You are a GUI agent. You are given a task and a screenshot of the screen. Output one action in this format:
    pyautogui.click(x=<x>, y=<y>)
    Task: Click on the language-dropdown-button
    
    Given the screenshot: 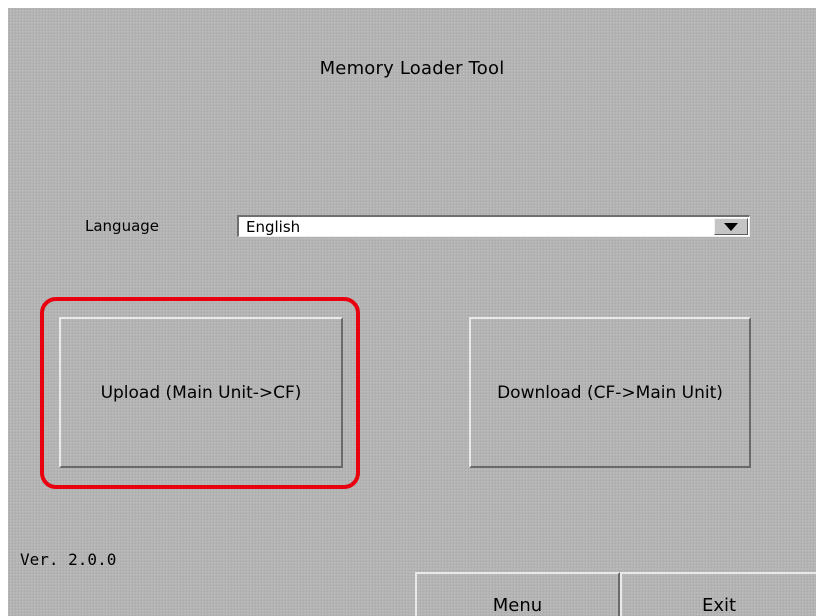 What is the action you would take?
    pyautogui.click(x=731, y=226)
    